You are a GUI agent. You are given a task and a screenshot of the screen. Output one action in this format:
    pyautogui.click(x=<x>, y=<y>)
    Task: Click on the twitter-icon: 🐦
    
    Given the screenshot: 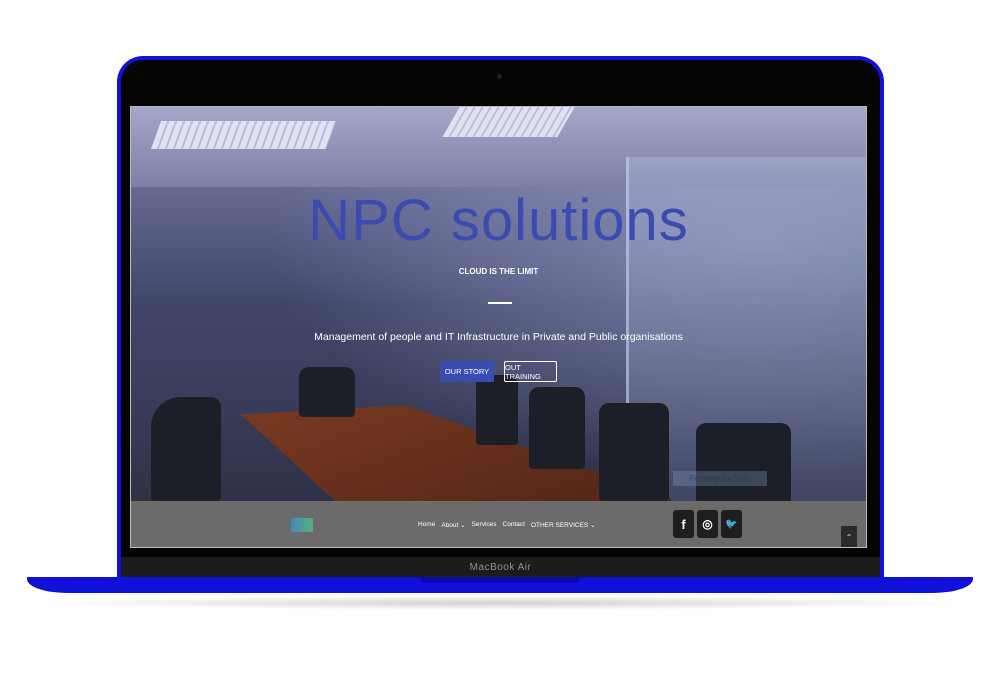 What is the action you would take?
    pyautogui.click(x=731, y=524)
    